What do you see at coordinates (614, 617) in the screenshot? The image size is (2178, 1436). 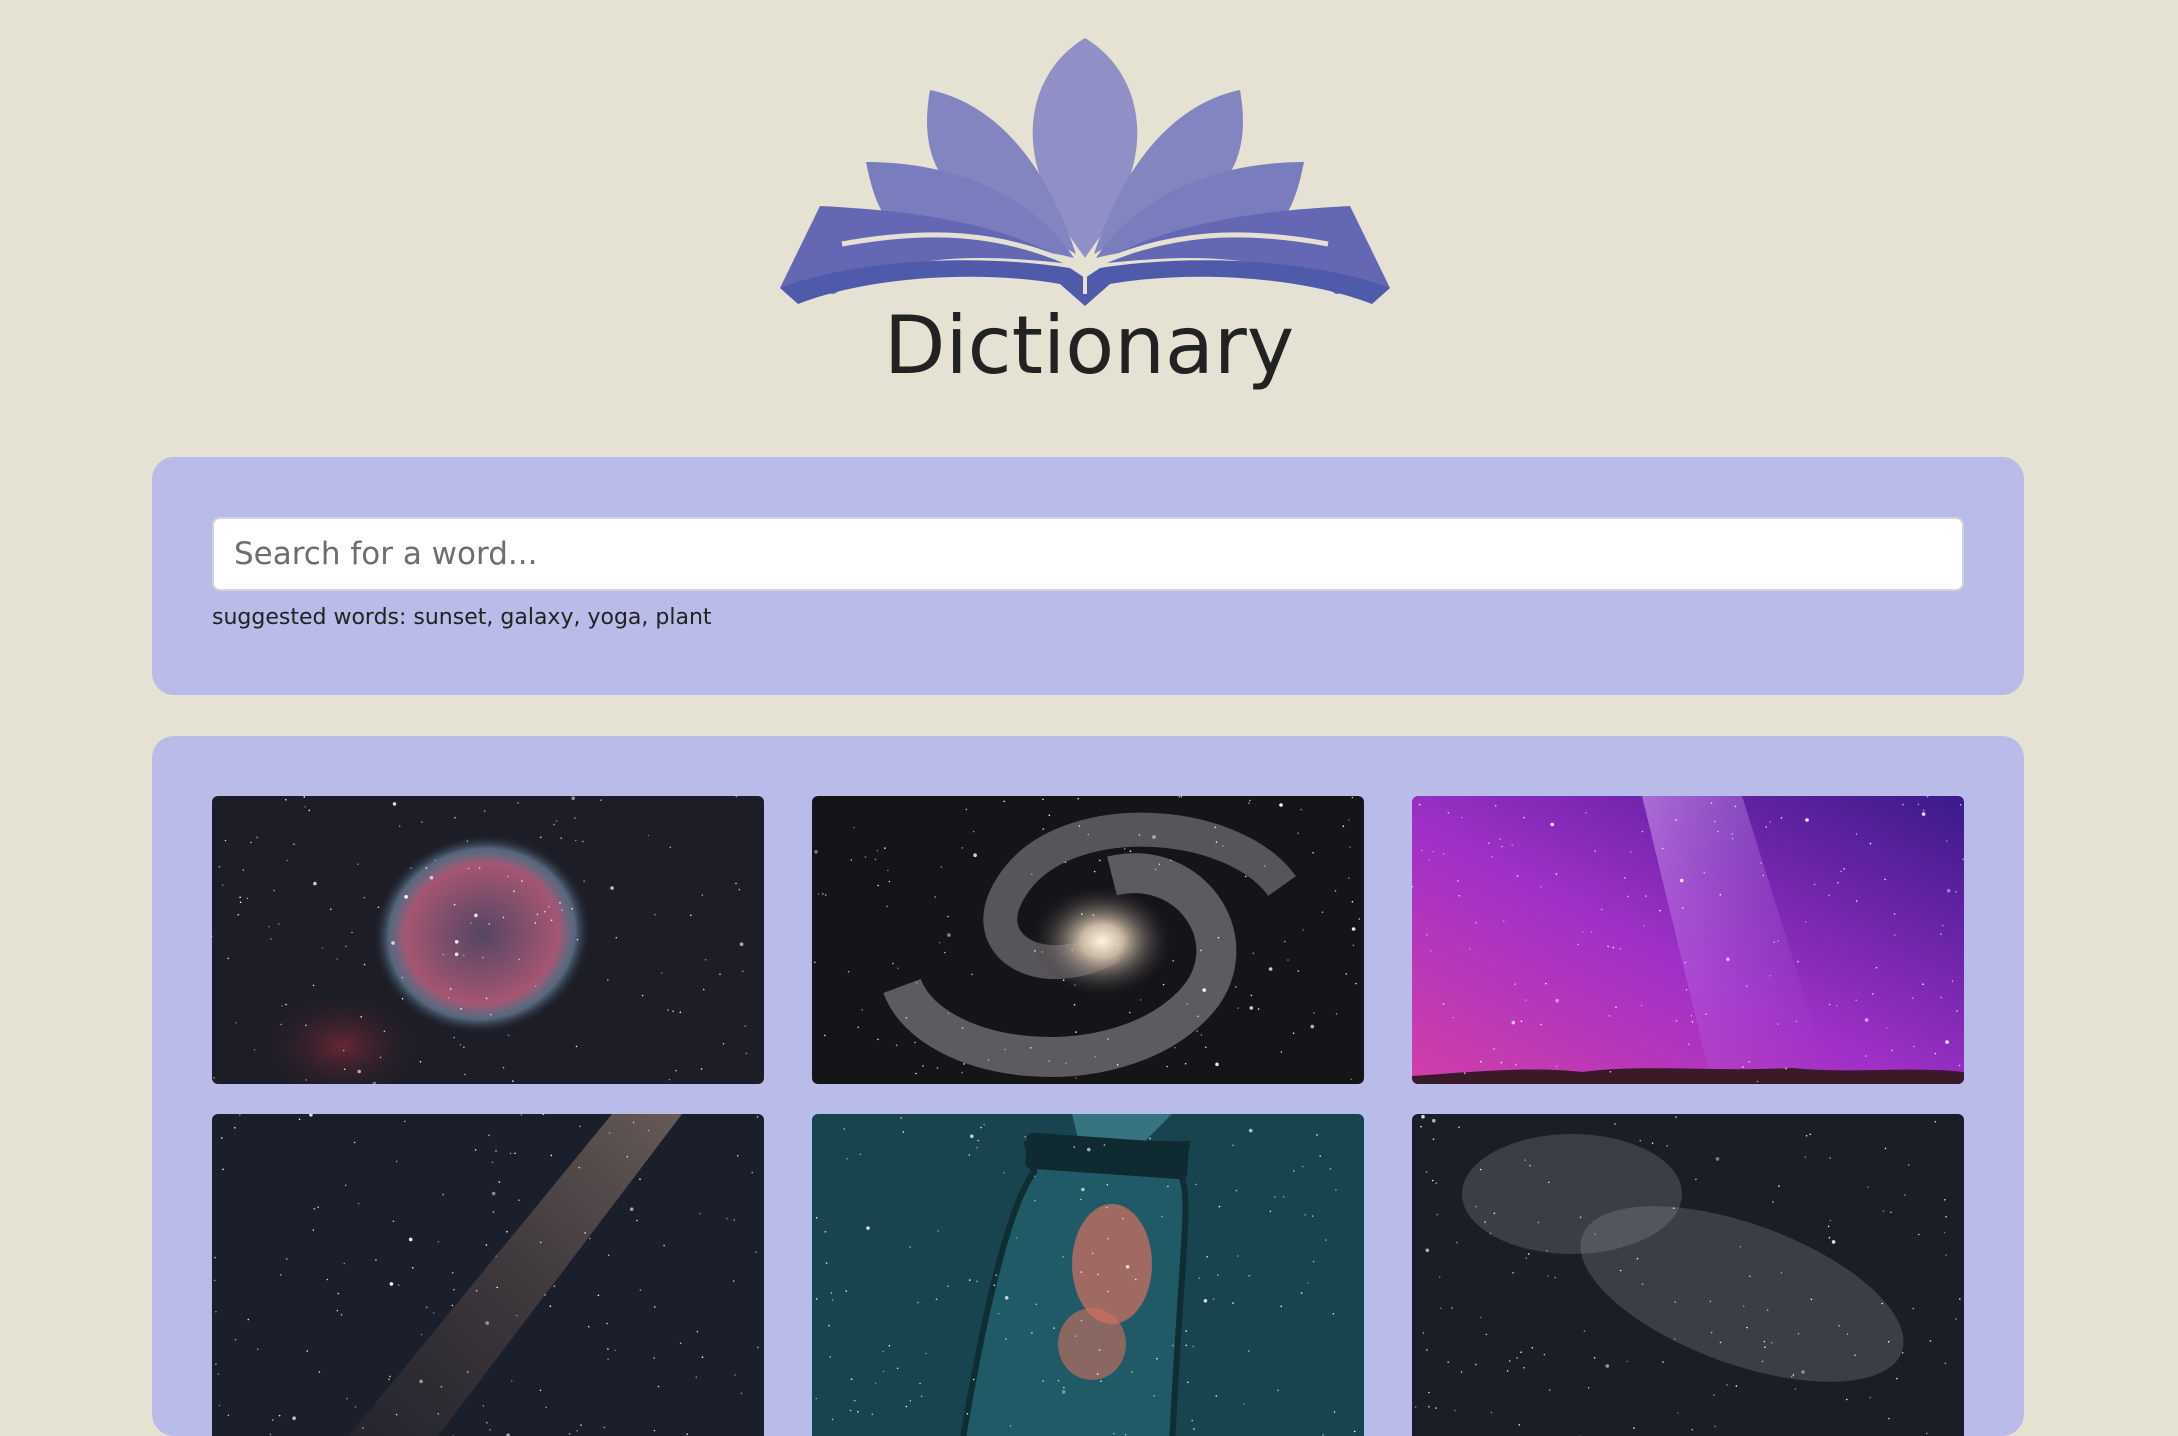 I see `suggested-word-yoga: yoga` at bounding box center [614, 617].